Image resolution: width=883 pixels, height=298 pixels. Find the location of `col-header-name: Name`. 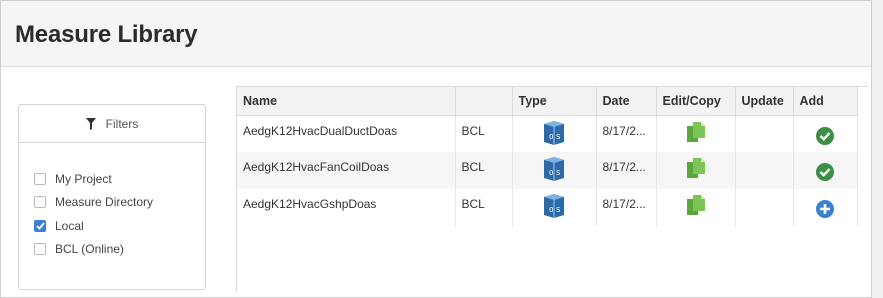

col-header-name: Name is located at coordinates (346, 101).